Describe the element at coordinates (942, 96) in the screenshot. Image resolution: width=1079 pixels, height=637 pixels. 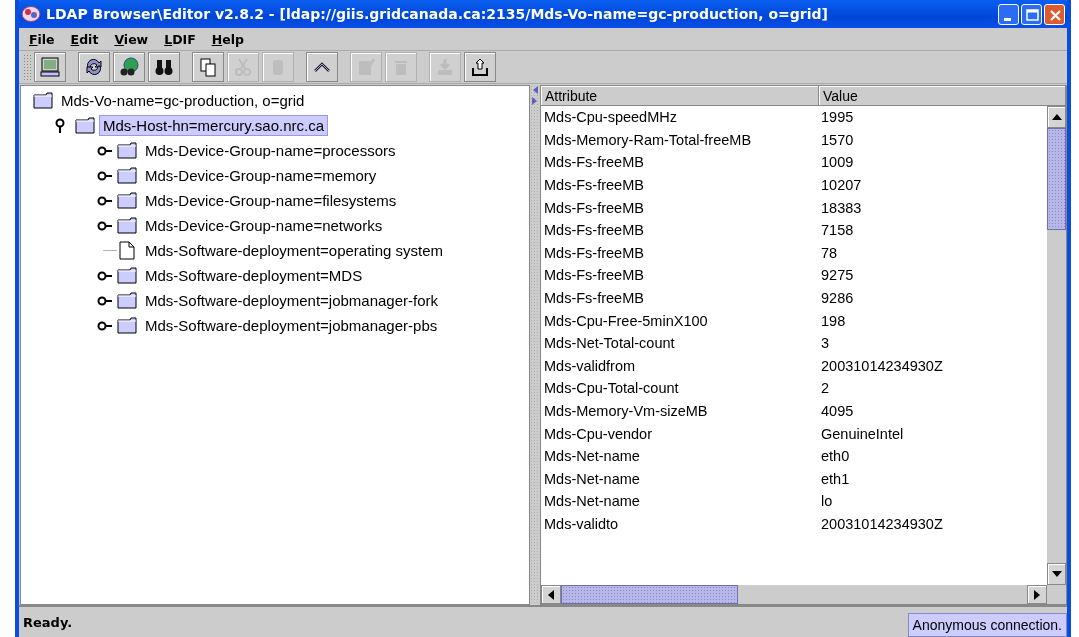
I see `column-header: Value` at that location.